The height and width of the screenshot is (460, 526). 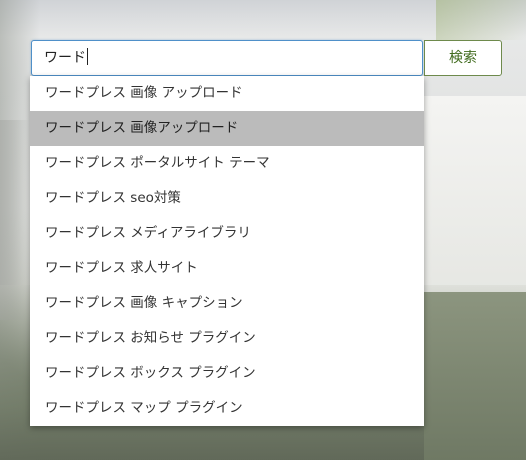 I want to click on background-foliage, so click(x=481, y=20).